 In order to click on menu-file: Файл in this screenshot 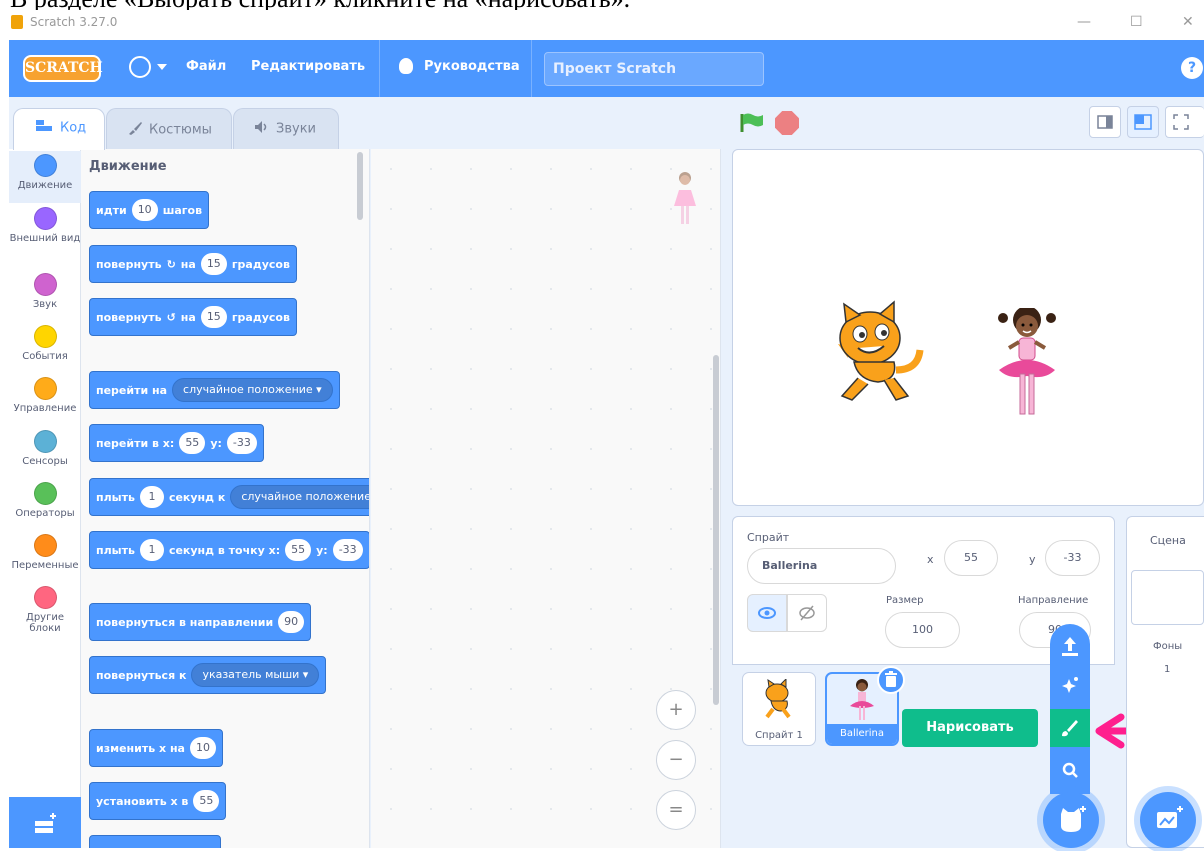, I will do `click(206, 66)`.